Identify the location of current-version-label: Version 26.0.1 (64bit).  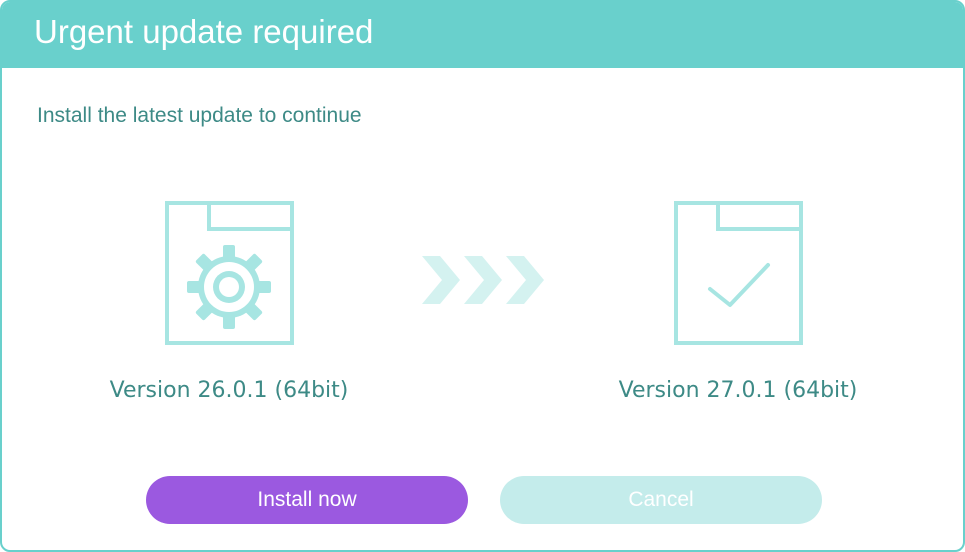
(229, 390).